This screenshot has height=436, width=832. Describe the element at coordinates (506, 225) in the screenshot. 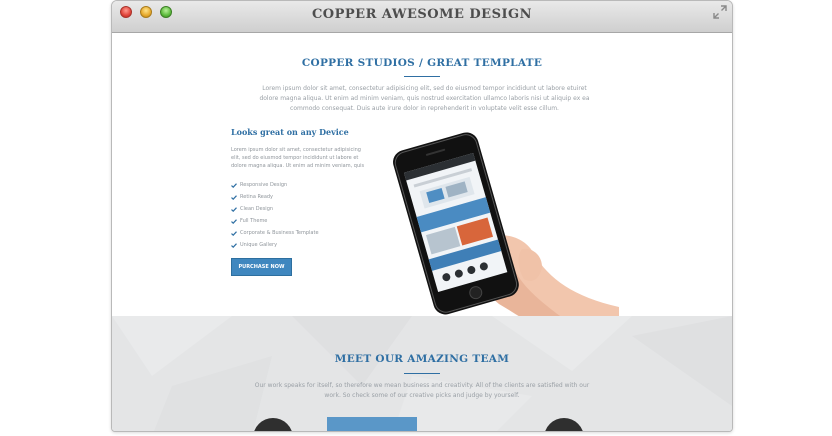

I see `phone-in-hand-image` at that location.